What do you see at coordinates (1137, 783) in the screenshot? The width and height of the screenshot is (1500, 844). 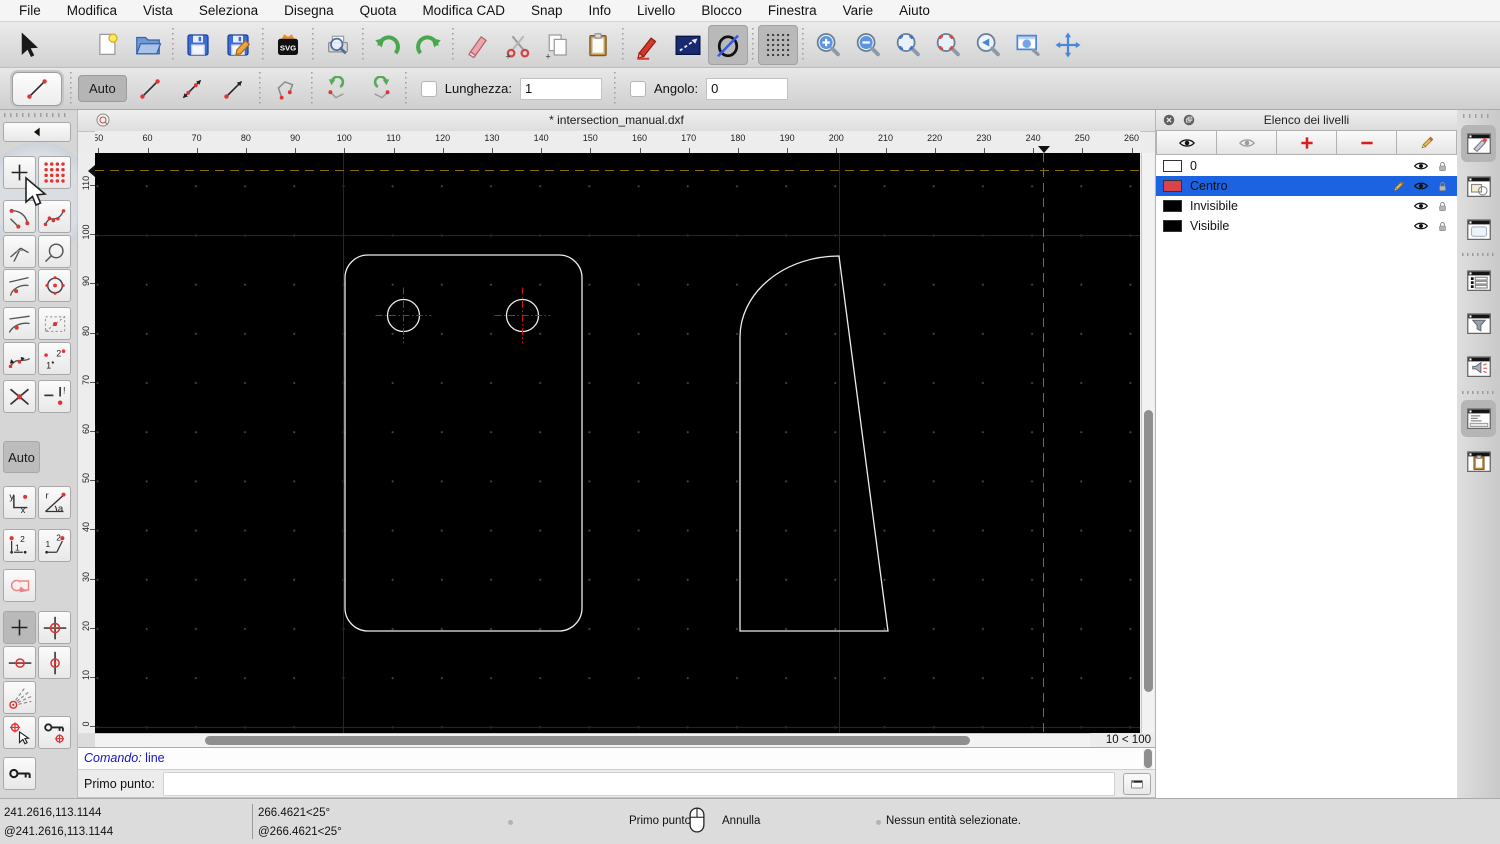 I see `command-window-toggle-button` at bounding box center [1137, 783].